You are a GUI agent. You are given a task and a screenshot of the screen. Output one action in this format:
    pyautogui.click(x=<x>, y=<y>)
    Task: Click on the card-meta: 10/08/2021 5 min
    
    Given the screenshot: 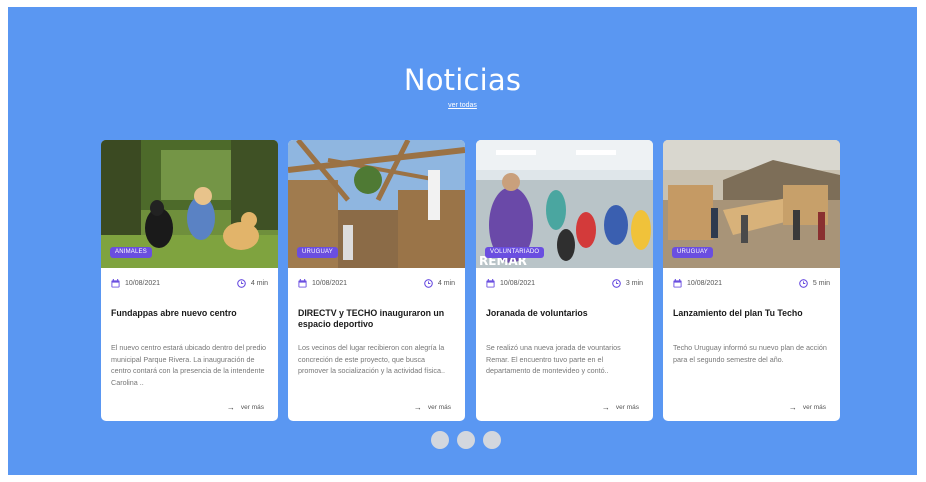 What is the action you would take?
    pyautogui.click(x=751, y=285)
    